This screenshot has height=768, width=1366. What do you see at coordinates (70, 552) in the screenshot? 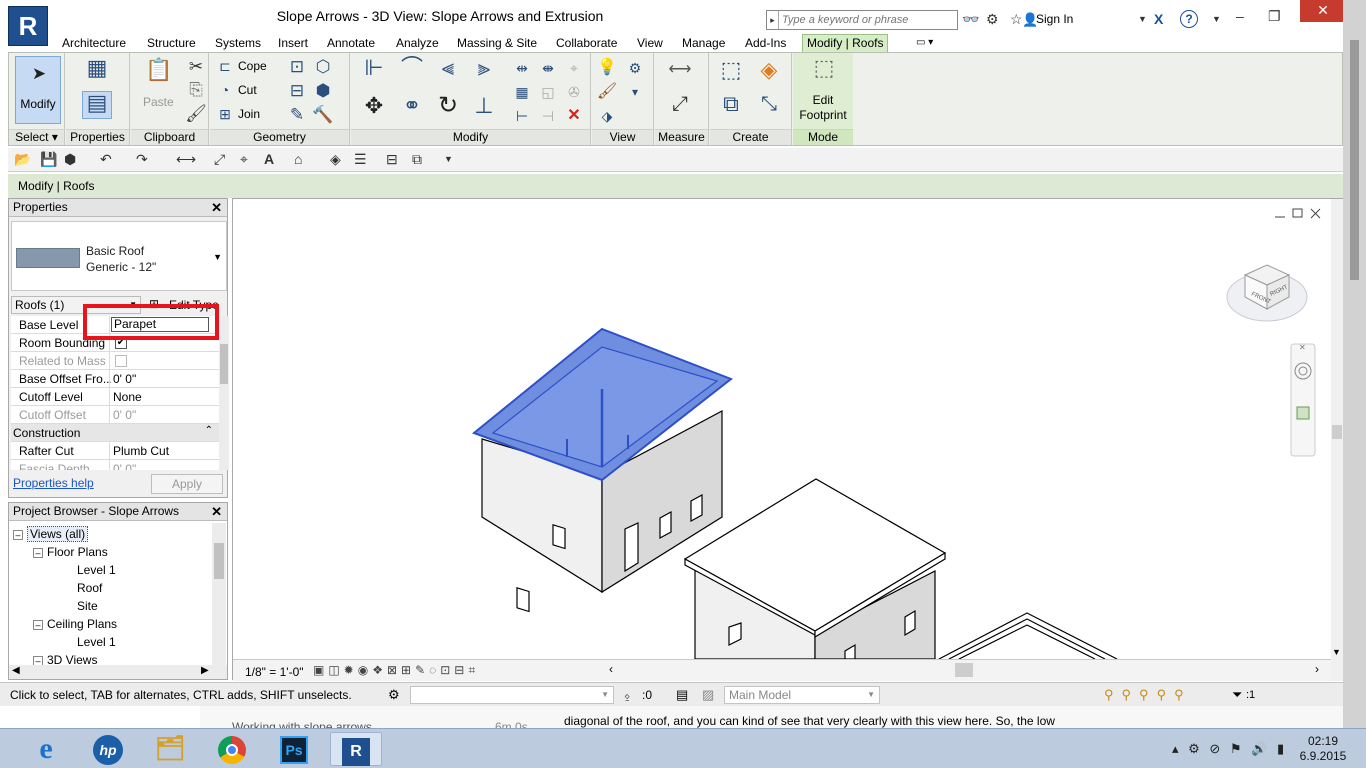
I see `tree-floor-plans: – Floor Plans` at bounding box center [70, 552].